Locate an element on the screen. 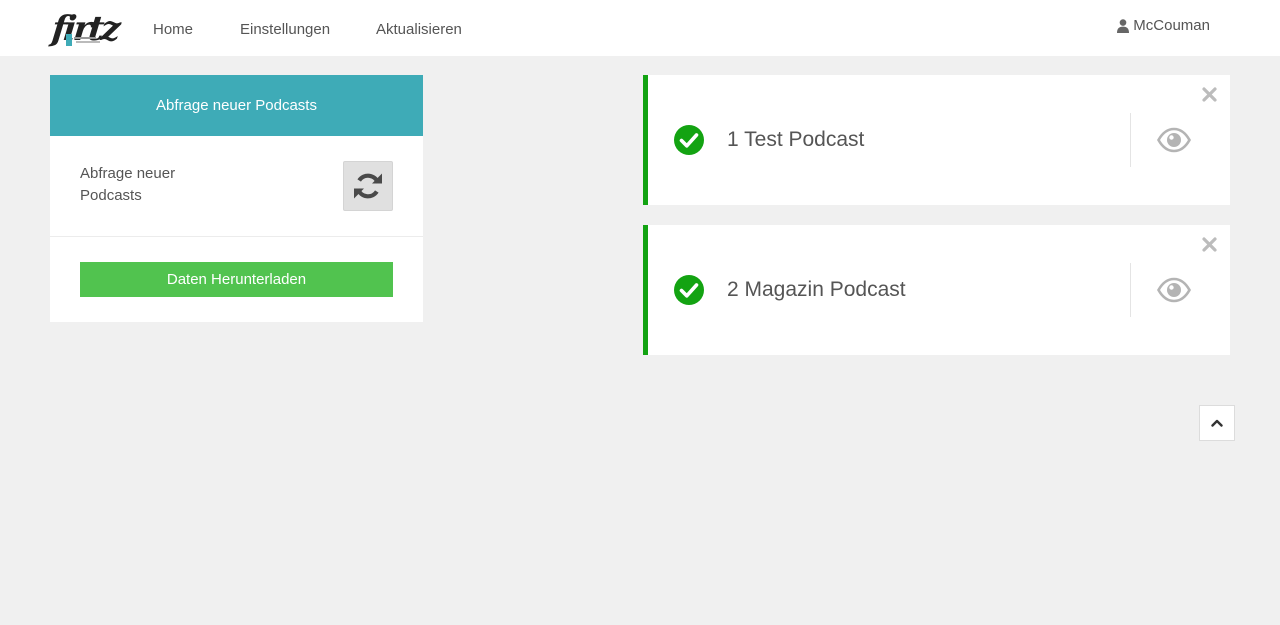  nav-link-einstellungen: Einstellungen is located at coordinates (285, 30).